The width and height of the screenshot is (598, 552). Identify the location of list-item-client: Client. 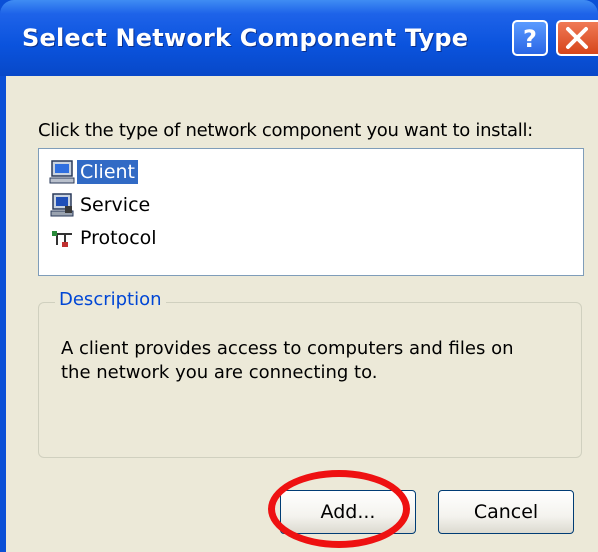
(94, 172).